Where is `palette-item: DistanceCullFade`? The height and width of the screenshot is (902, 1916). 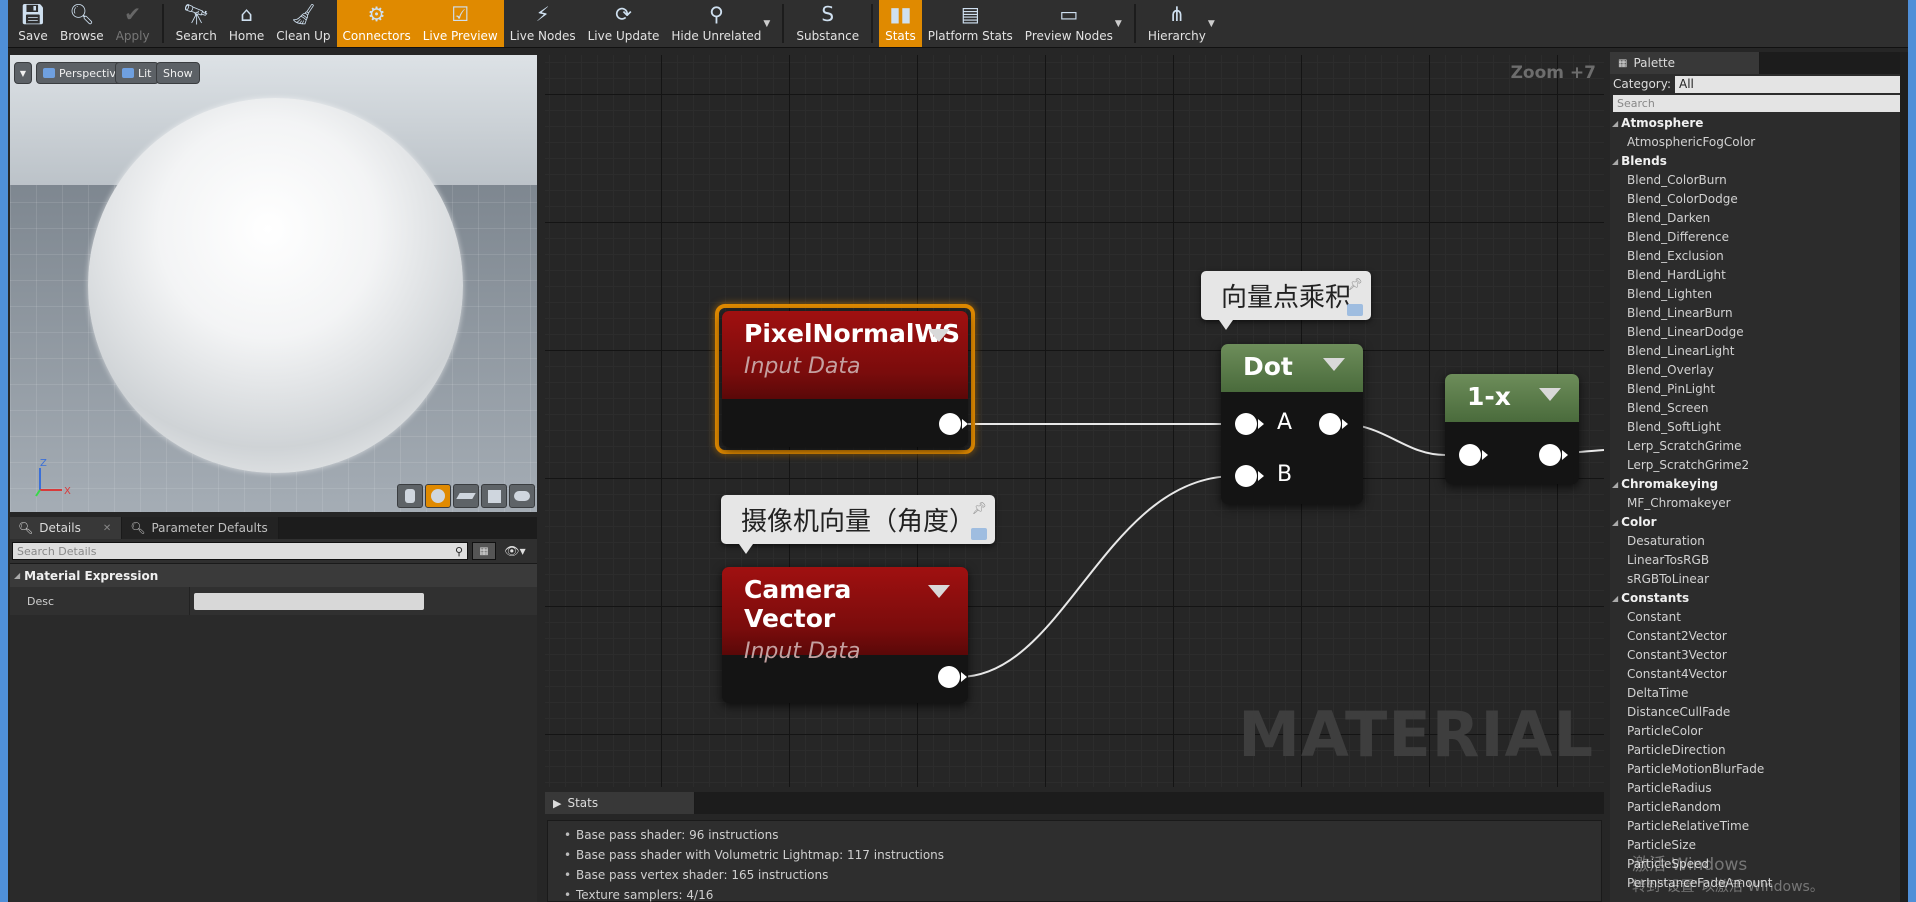
palette-item: DistanceCullFade is located at coordinates (1760, 712).